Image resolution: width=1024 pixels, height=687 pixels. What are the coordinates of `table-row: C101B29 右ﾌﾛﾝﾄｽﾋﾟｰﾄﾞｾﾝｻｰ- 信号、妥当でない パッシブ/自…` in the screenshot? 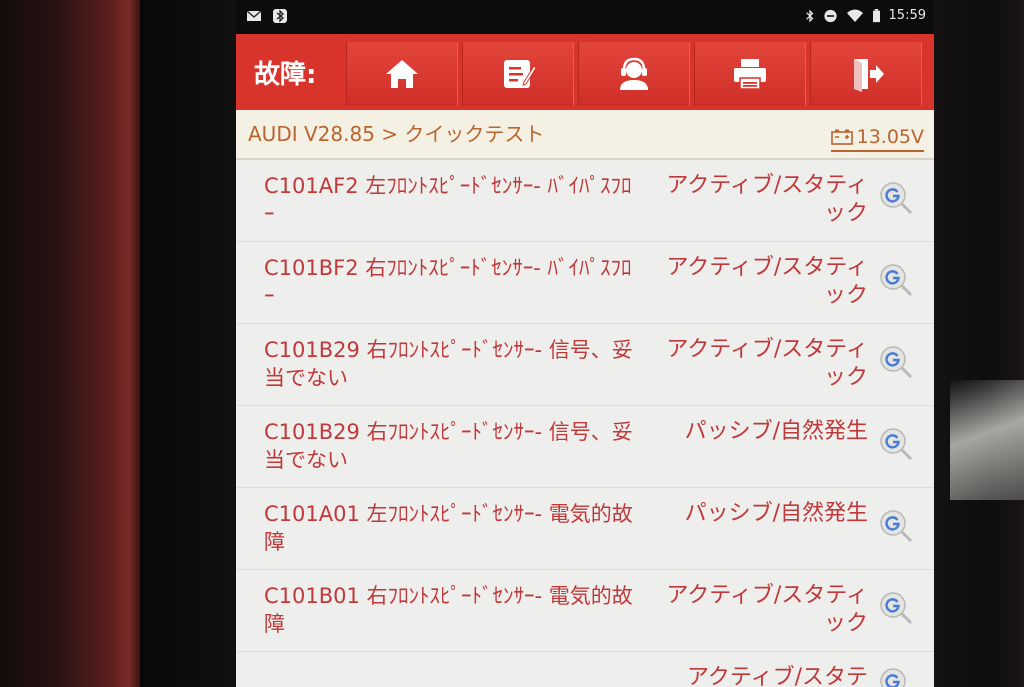 It's located at (585, 447).